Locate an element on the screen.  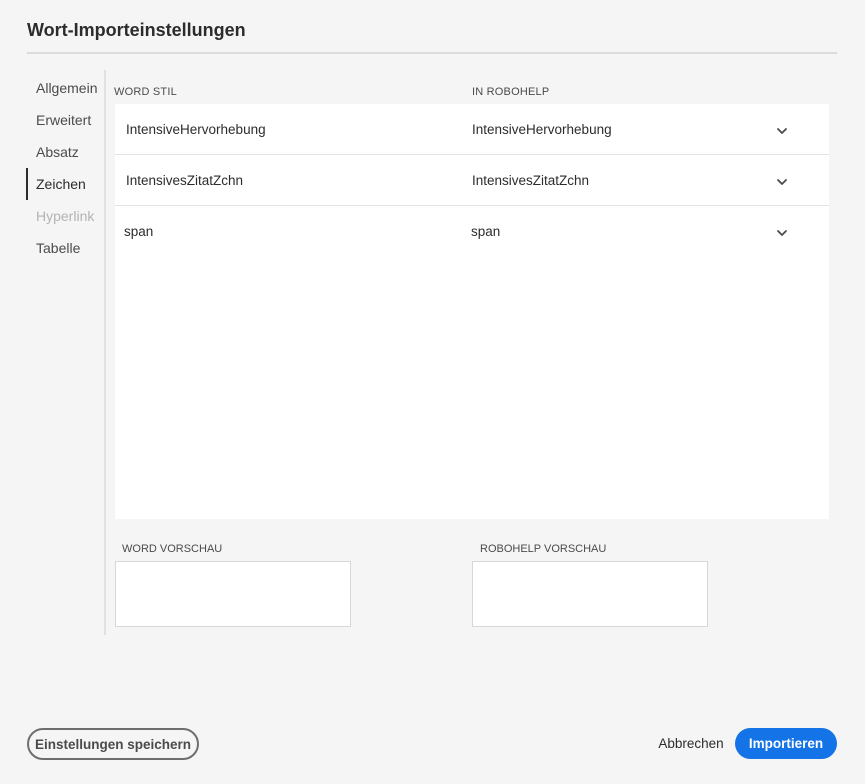
column-header-robohelp: IN ROBOHELP is located at coordinates (511, 92).